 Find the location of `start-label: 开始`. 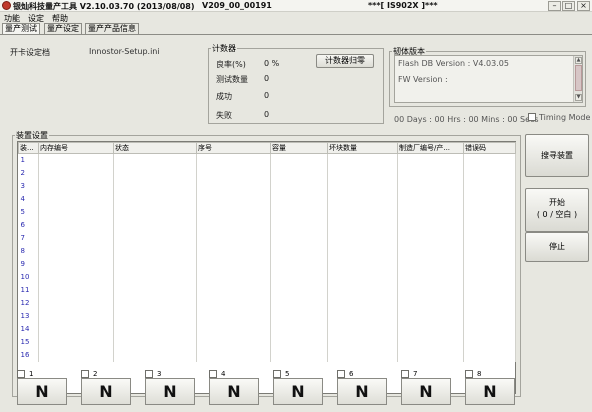

start-label: 开始 is located at coordinates (557, 202).